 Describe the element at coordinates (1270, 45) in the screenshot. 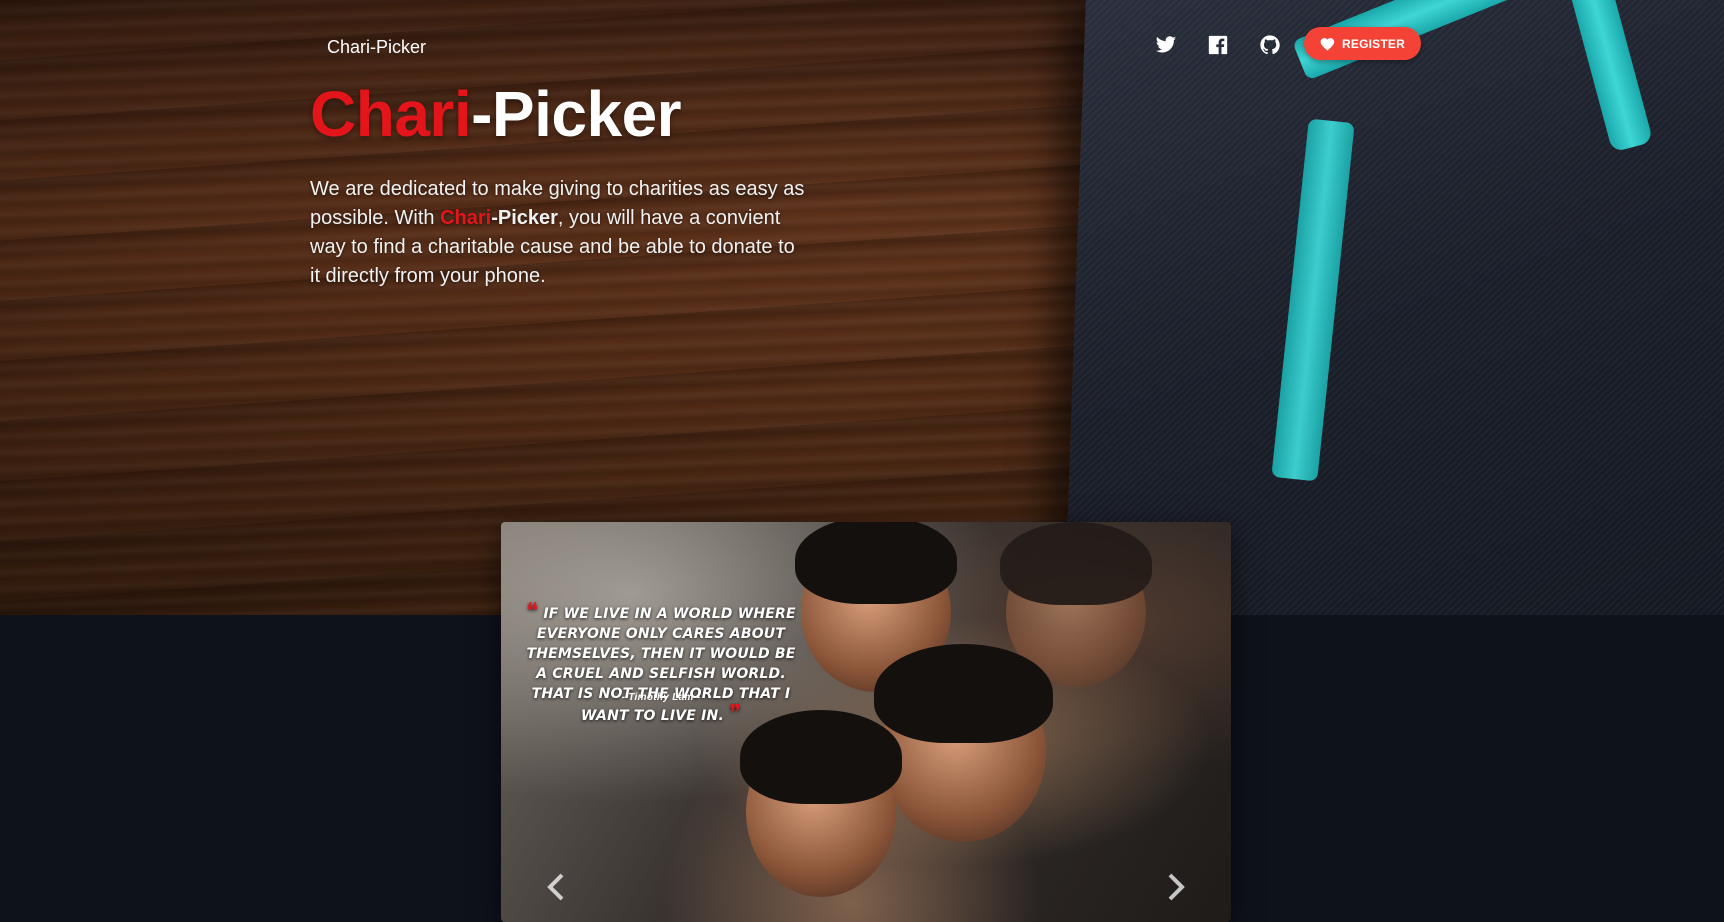

I see `github-icon` at that location.